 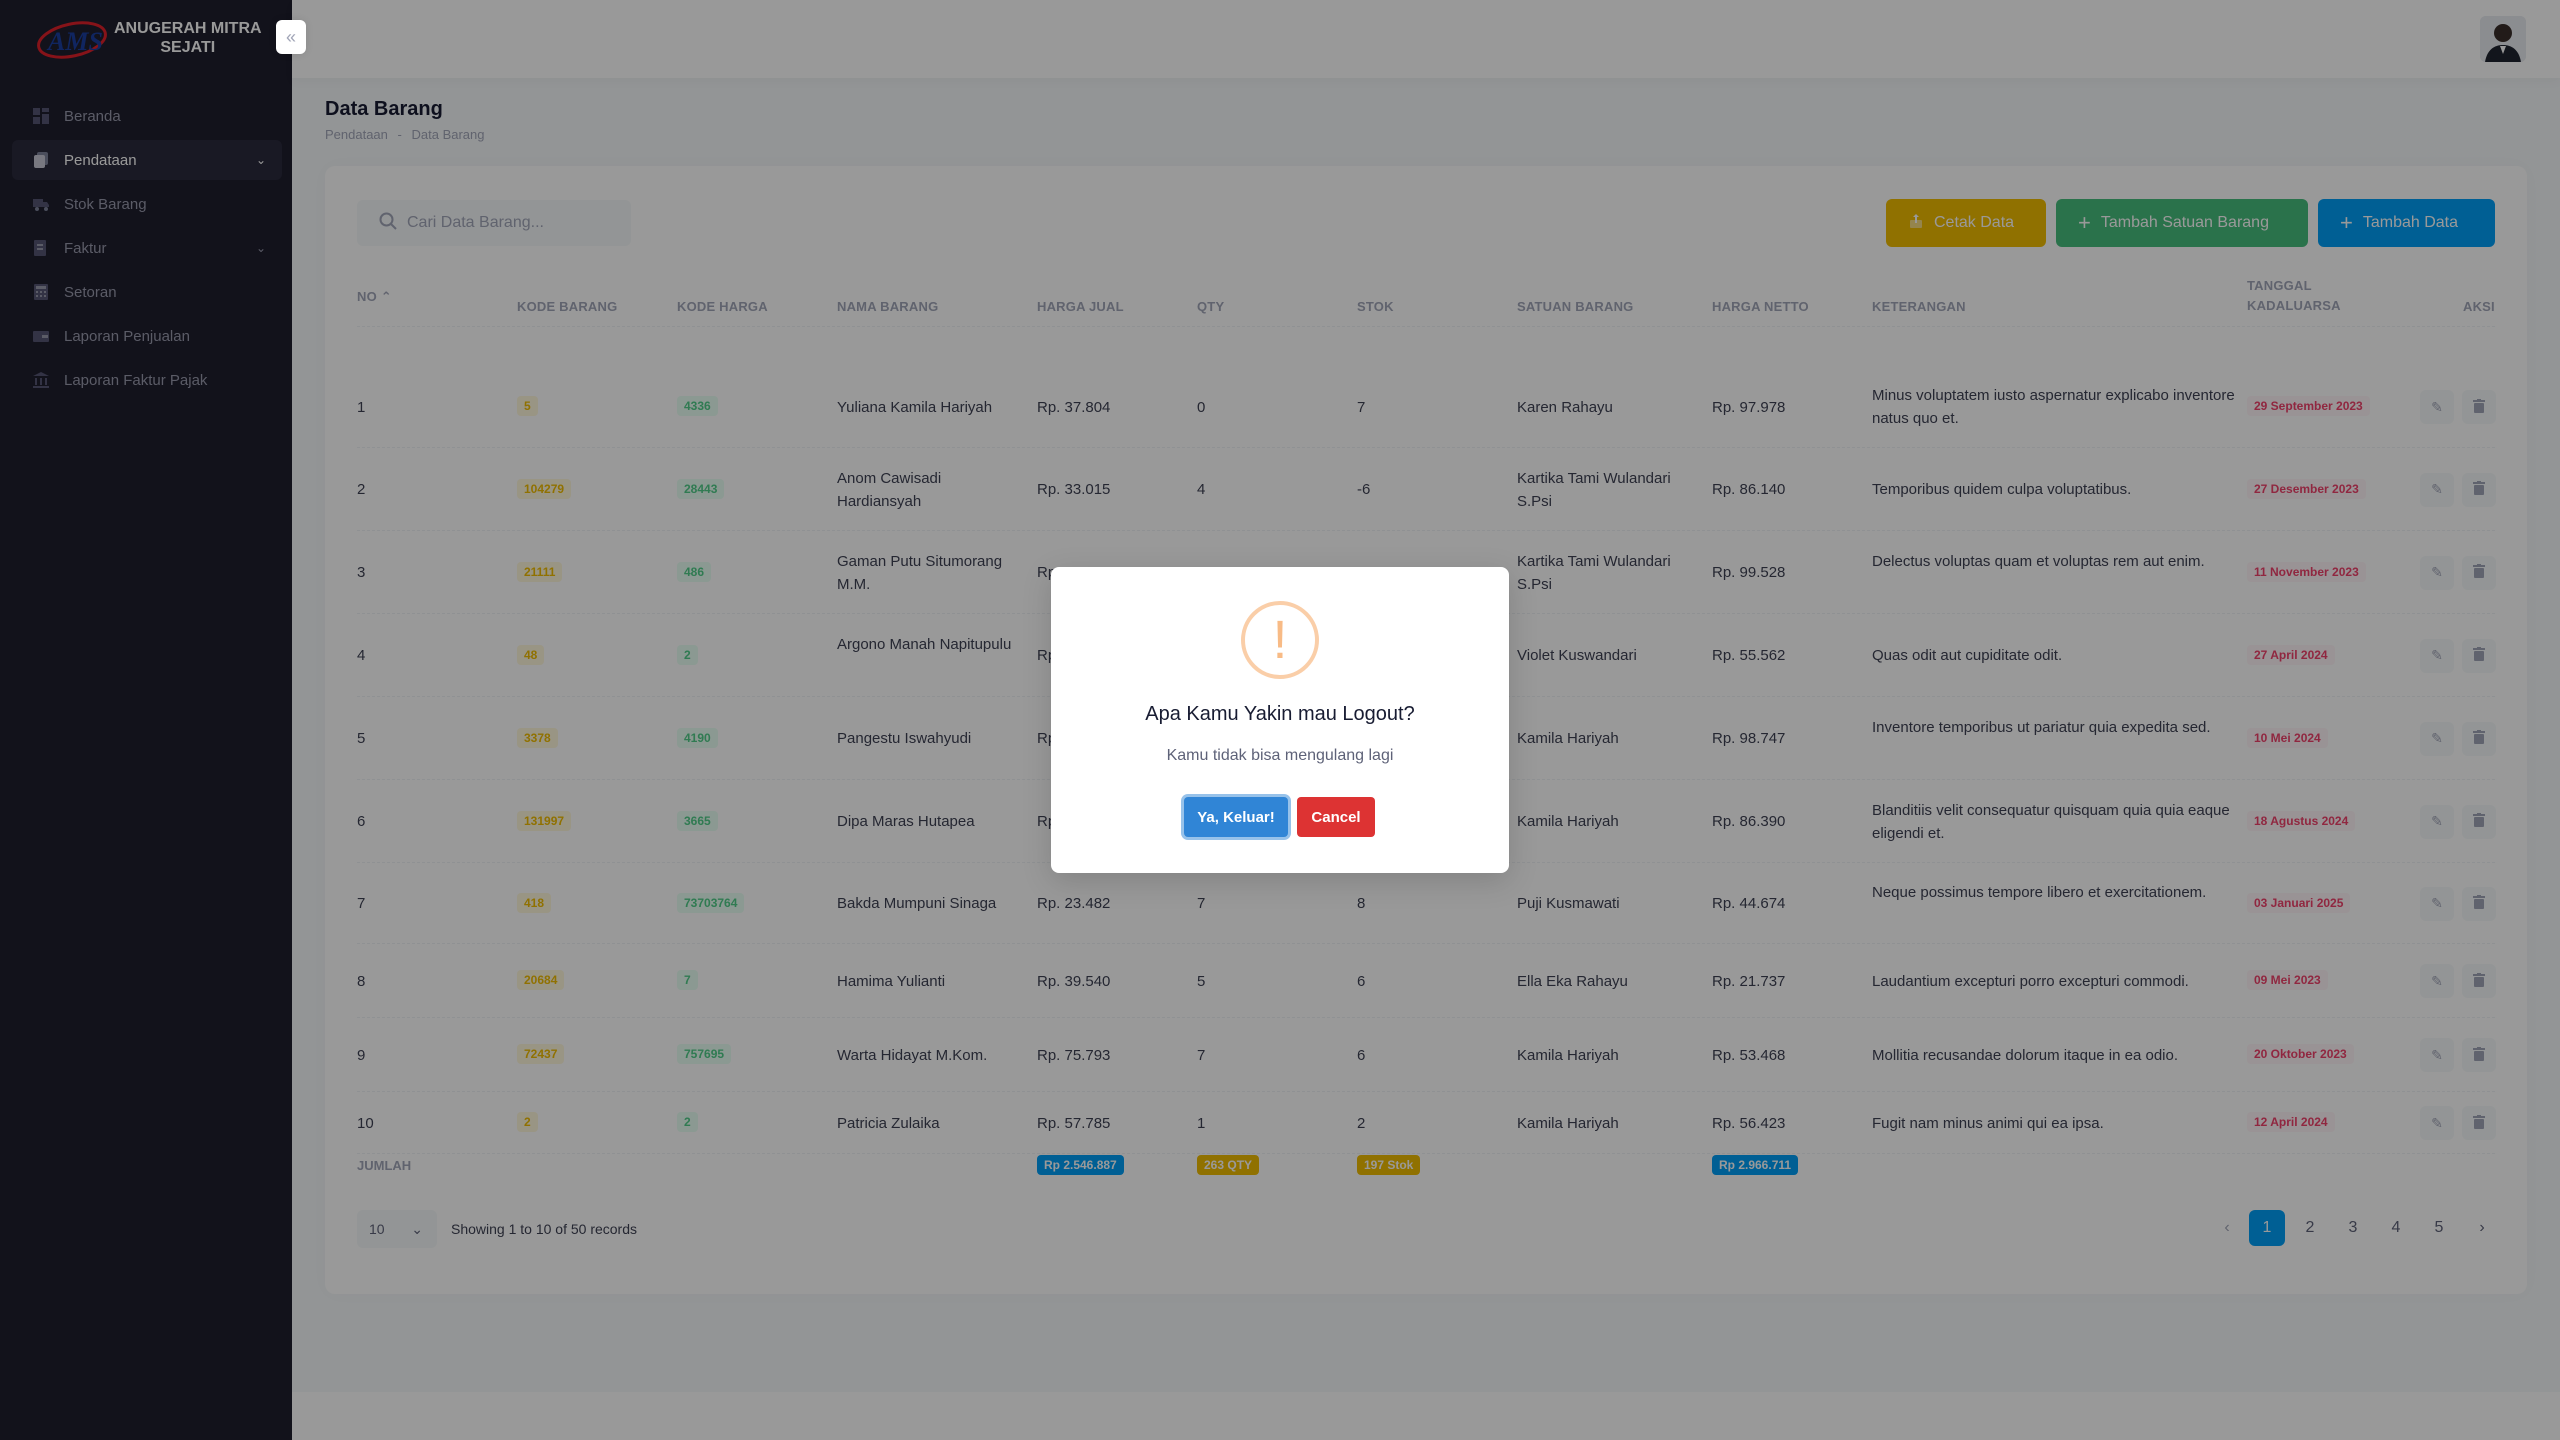 What do you see at coordinates (1336, 817) in the screenshot?
I see `cancel-button: Cancel` at bounding box center [1336, 817].